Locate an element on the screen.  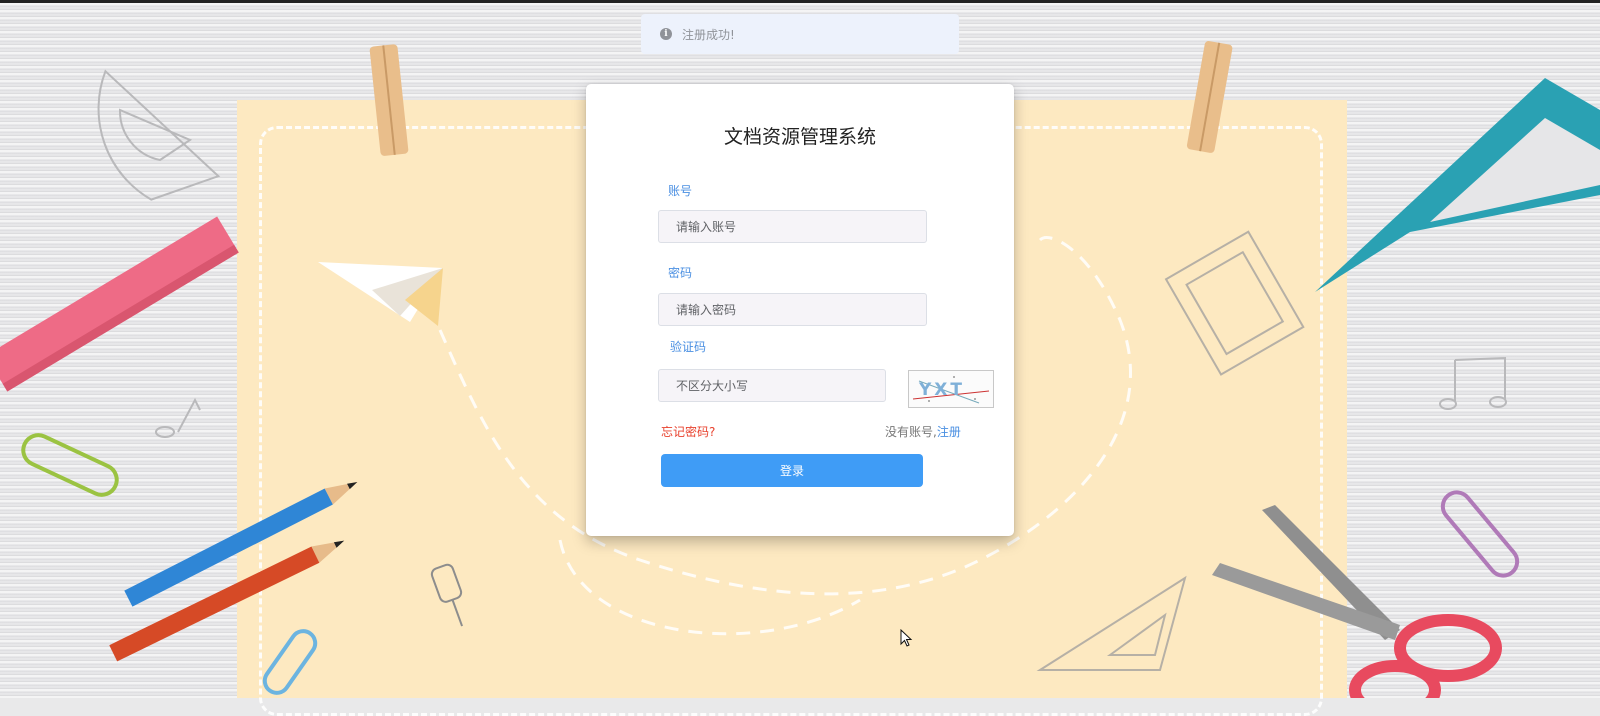
register-prompt: 没有账号,注册 is located at coordinates (923, 431).